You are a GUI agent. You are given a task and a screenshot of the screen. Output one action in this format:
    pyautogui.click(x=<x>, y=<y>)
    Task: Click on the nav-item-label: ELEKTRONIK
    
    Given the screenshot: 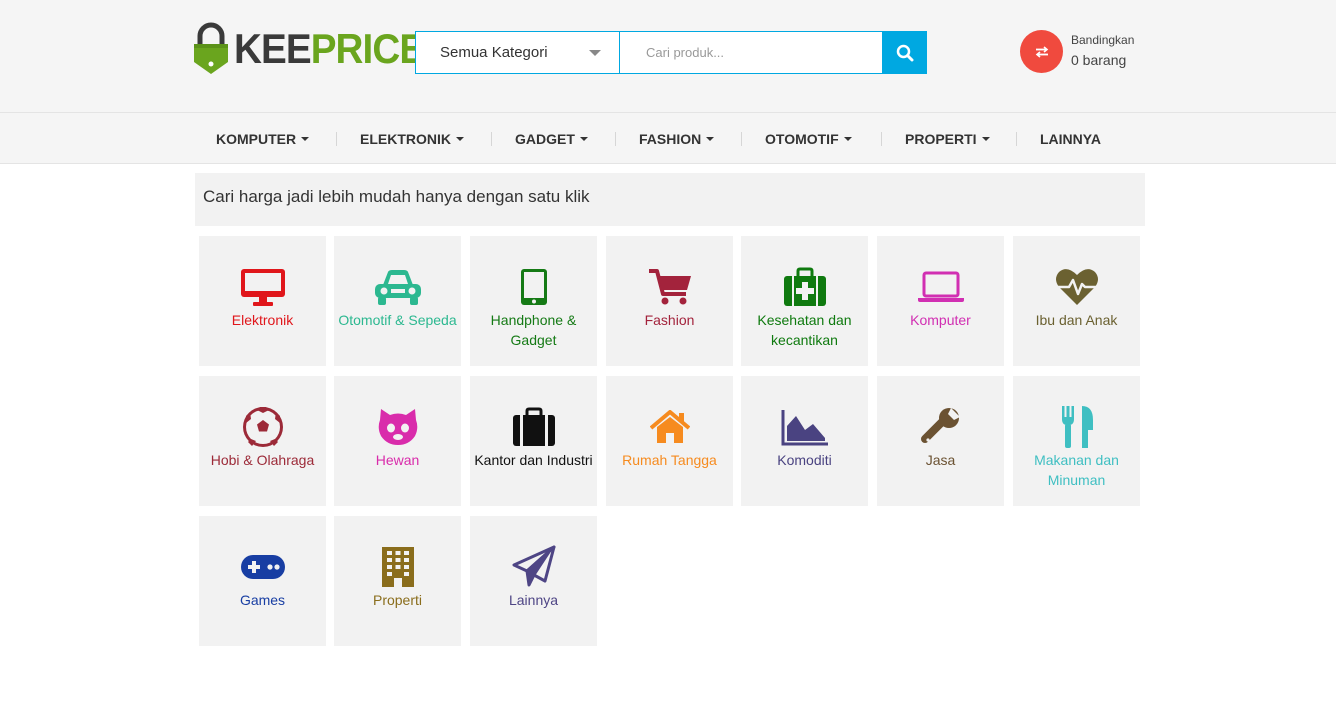 What is the action you would take?
    pyautogui.click(x=405, y=138)
    